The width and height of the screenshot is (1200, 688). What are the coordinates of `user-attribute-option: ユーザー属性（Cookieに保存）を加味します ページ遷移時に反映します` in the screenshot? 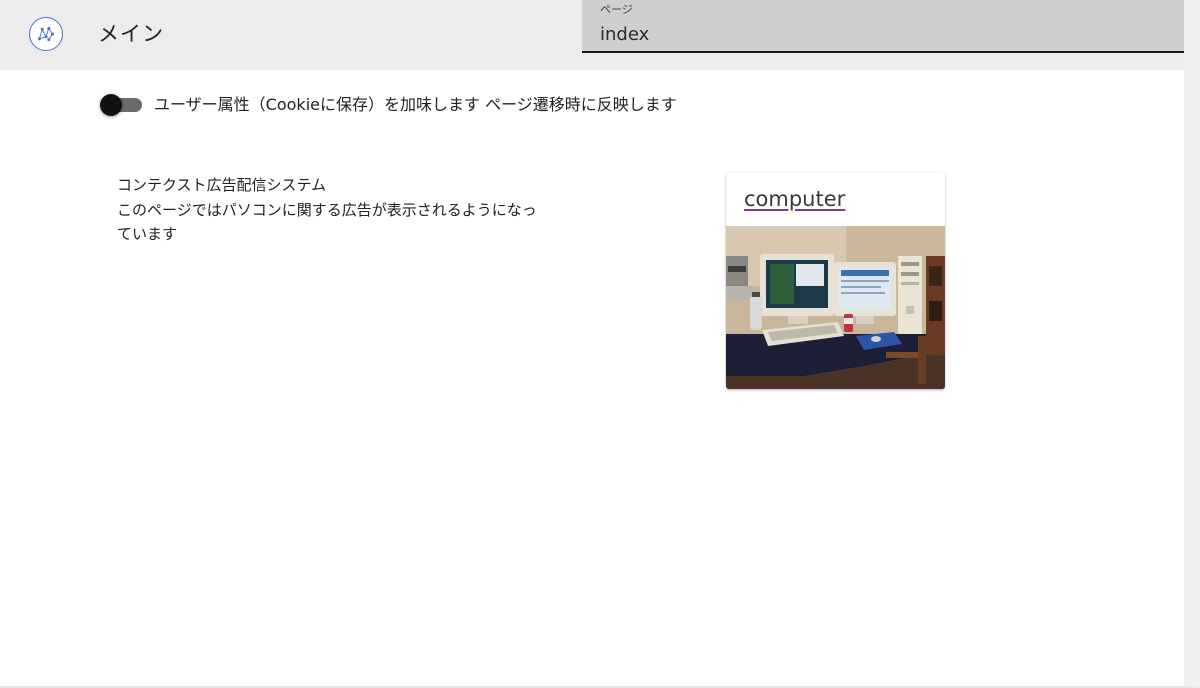 It's located at (388, 105).